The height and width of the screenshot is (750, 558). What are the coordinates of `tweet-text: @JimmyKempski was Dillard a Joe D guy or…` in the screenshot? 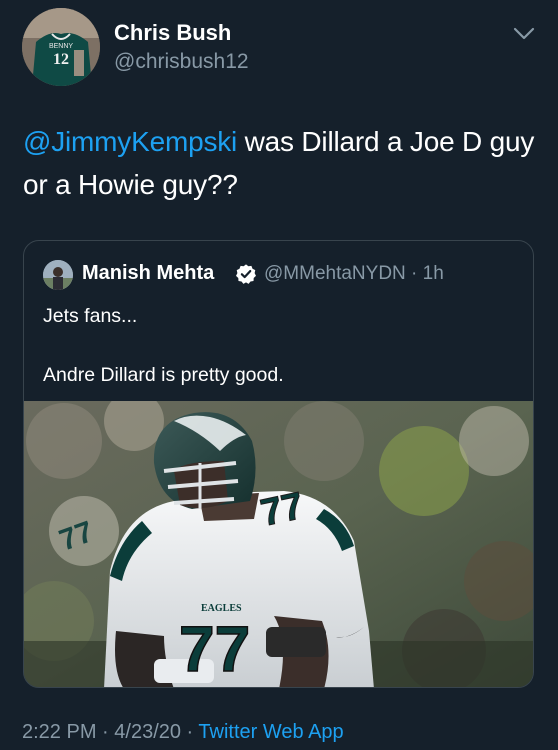 It's located at (280, 163).